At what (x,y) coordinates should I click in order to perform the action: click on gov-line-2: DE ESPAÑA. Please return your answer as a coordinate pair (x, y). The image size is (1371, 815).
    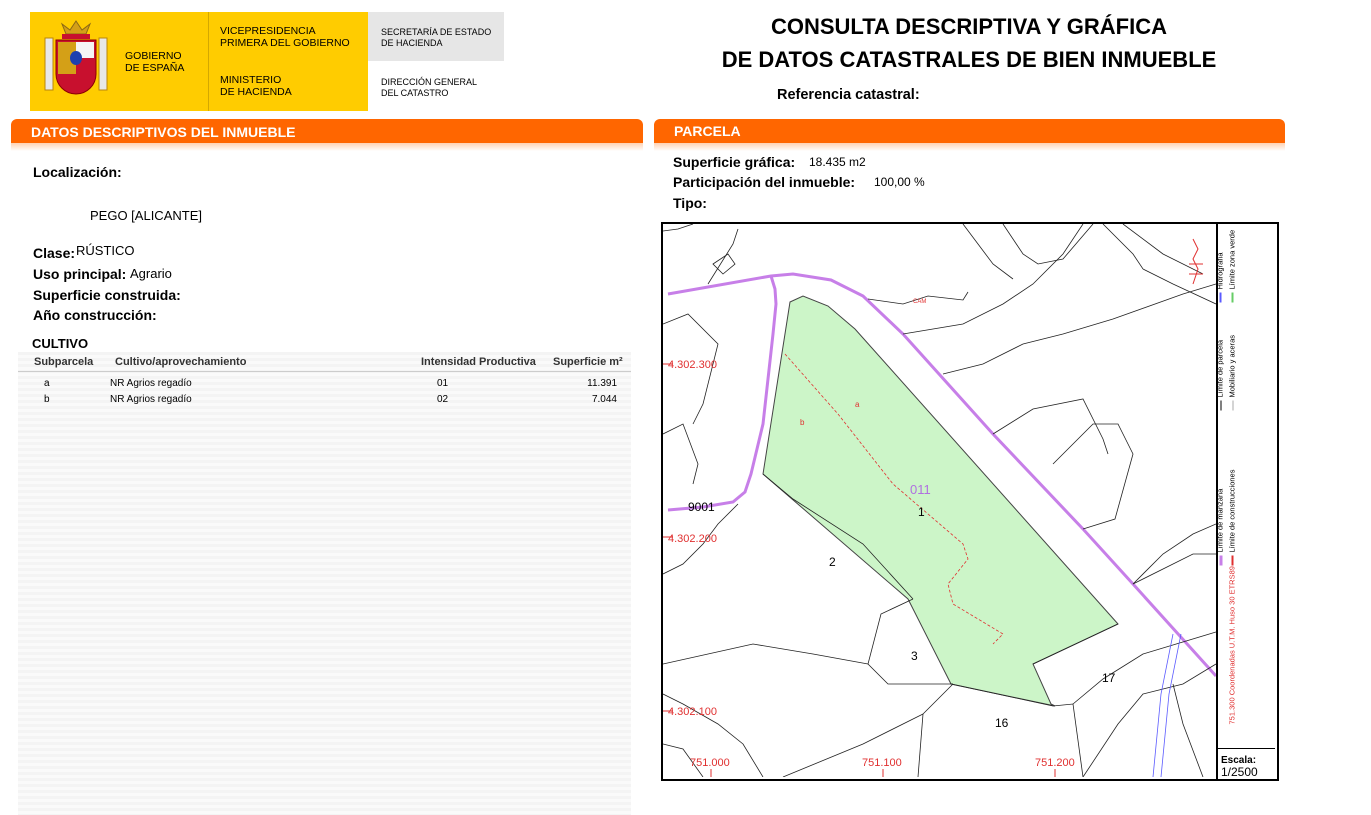
    Looking at the image, I should click on (155, 68).